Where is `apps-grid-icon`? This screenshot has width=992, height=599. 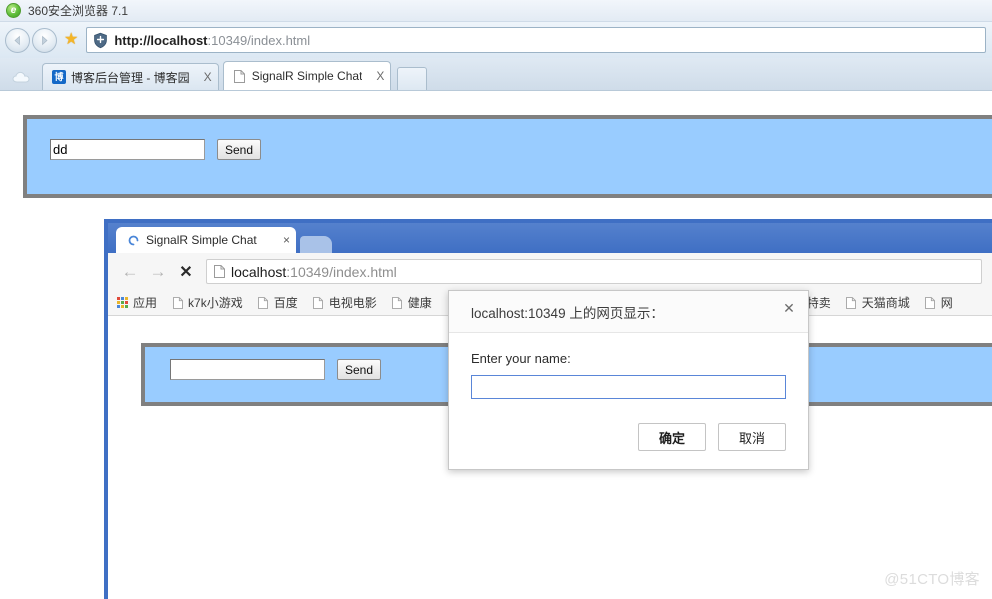 apps-grid-icon is located at coordinates (122, 302).